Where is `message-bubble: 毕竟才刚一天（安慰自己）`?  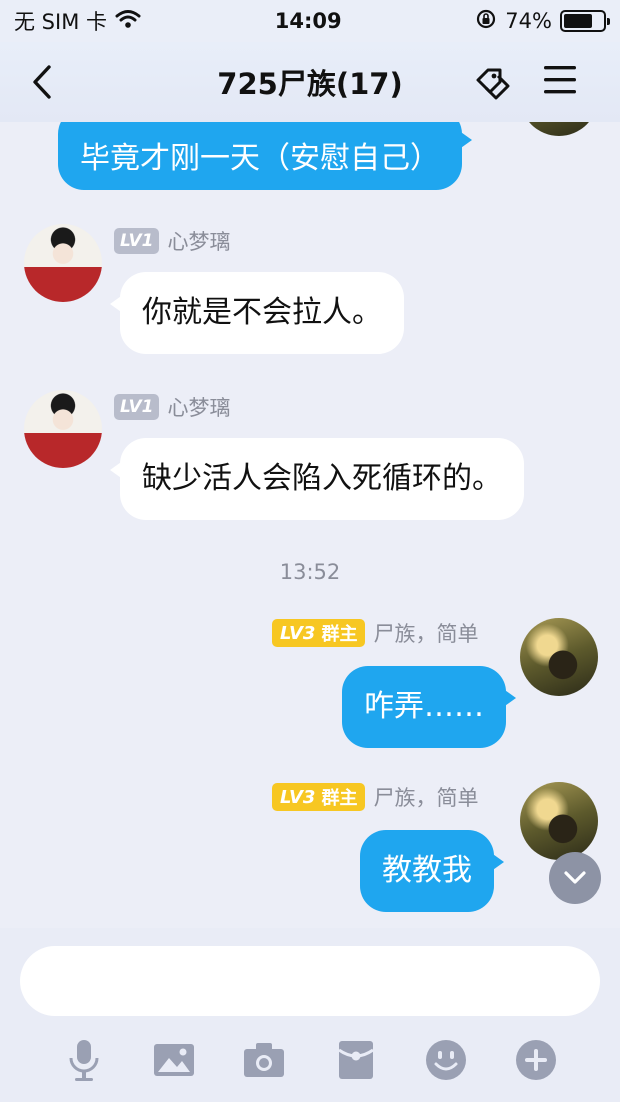 message-bubble: 毕竟才刚一天（安慰自己） is located at coordinates (265, 156).